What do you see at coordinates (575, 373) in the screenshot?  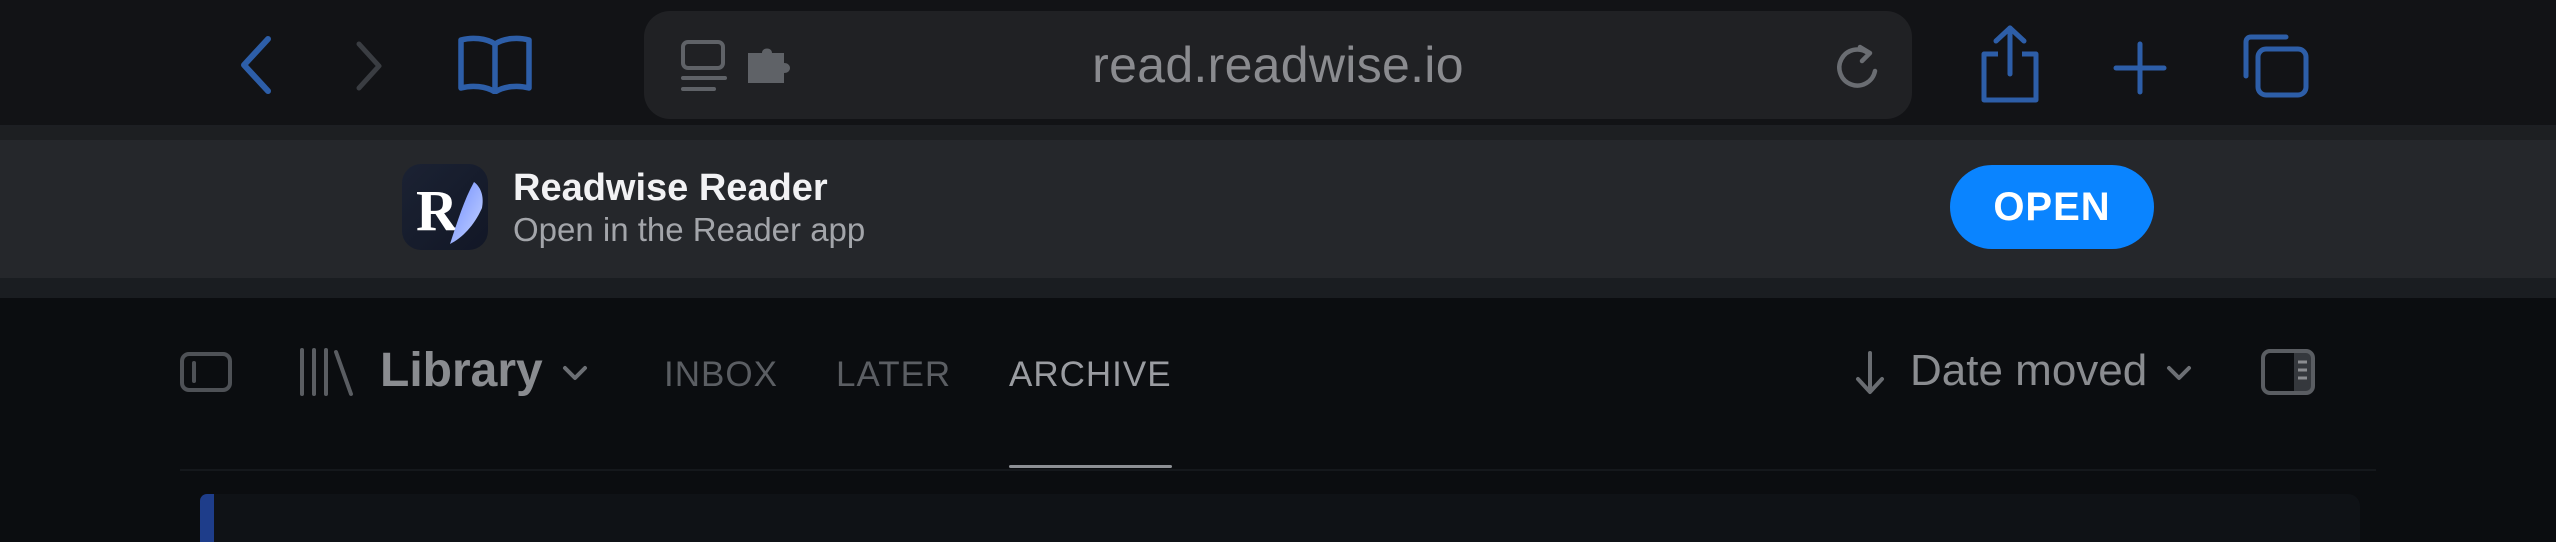 I see `chevron-down-icon` at bounding box center [575, 373].